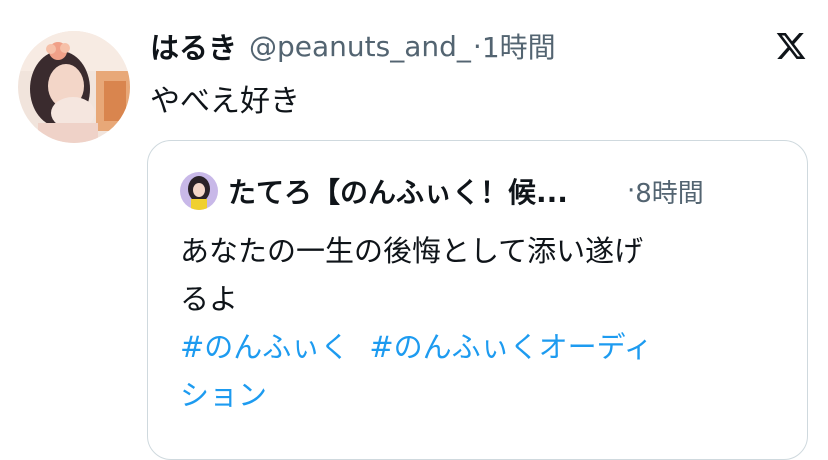  What do you see at coordinates (412, 251) in the screenshot?
I see `quoted-text-line: あなたの一生の後悔として添い遂げ` at bounding box center [412, 251].